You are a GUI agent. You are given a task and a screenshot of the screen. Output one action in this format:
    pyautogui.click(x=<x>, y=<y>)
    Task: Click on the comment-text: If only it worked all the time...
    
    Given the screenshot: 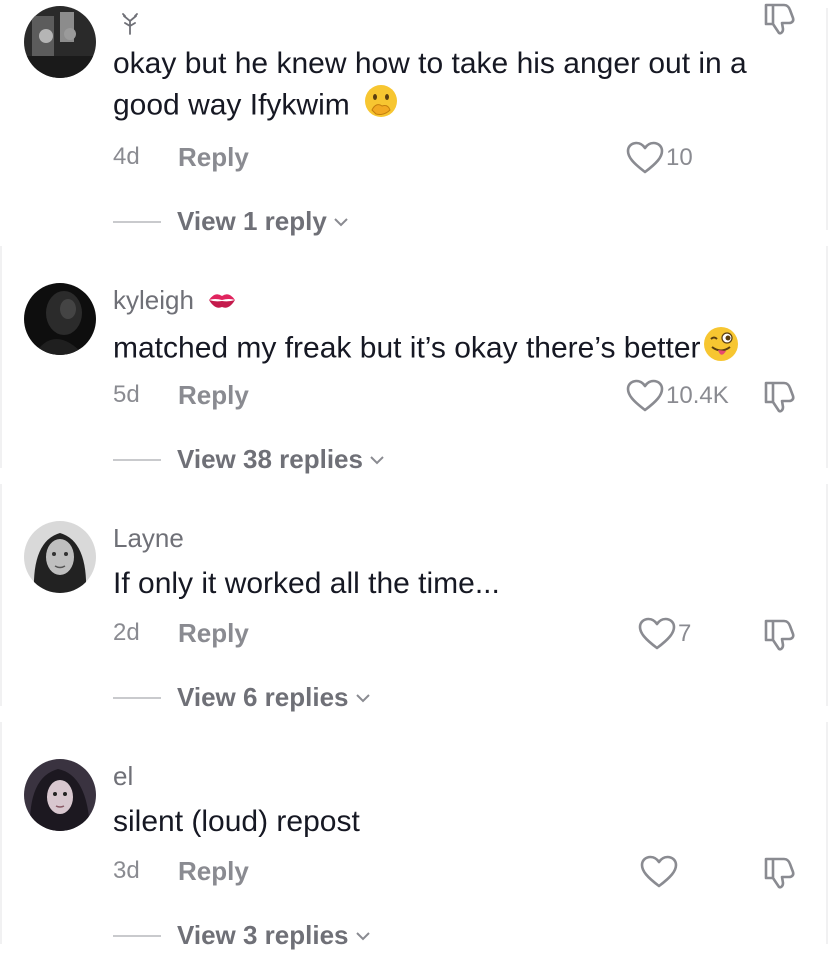 What is the action you would take?
    pyautogui.click(x=458, y=584)
    